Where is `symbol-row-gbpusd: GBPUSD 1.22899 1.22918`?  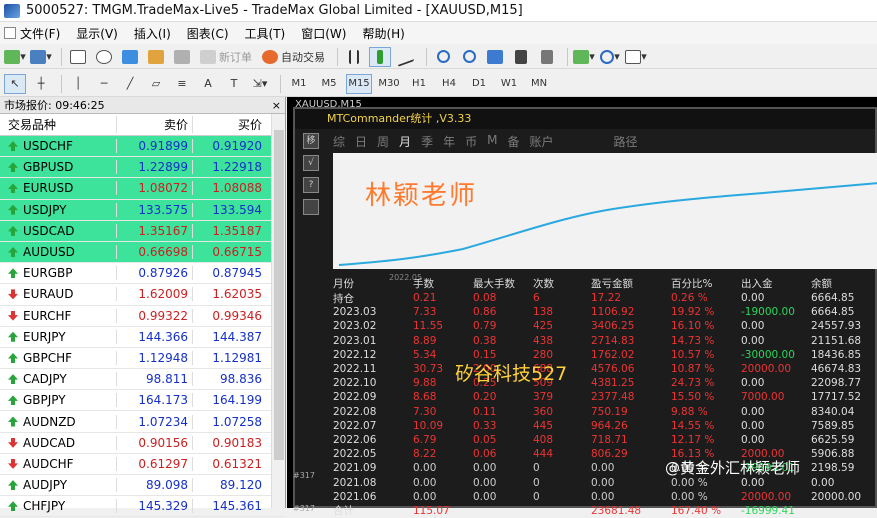 symbol-row-gbpusd: GBPUSD 1.22899 1.22918 is located at coordinates (142, 168).